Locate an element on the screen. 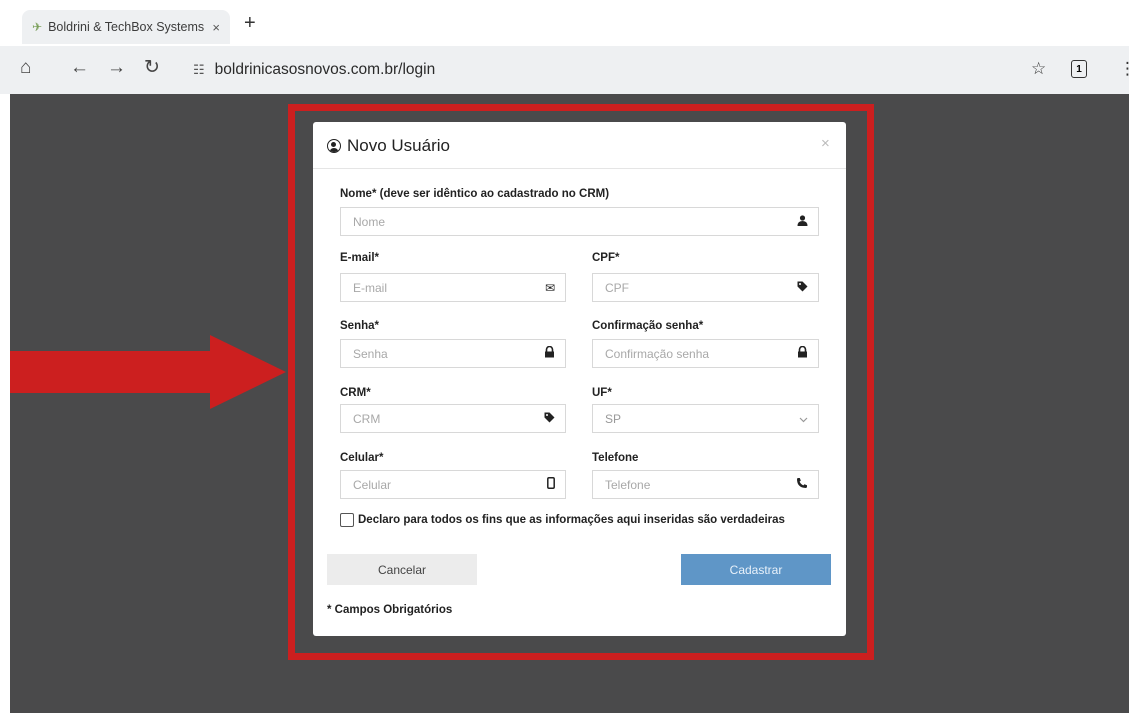 This screenshot has width=1129, height=713. site-favicon-icon: ✈ is located at coordinates (37, 27).